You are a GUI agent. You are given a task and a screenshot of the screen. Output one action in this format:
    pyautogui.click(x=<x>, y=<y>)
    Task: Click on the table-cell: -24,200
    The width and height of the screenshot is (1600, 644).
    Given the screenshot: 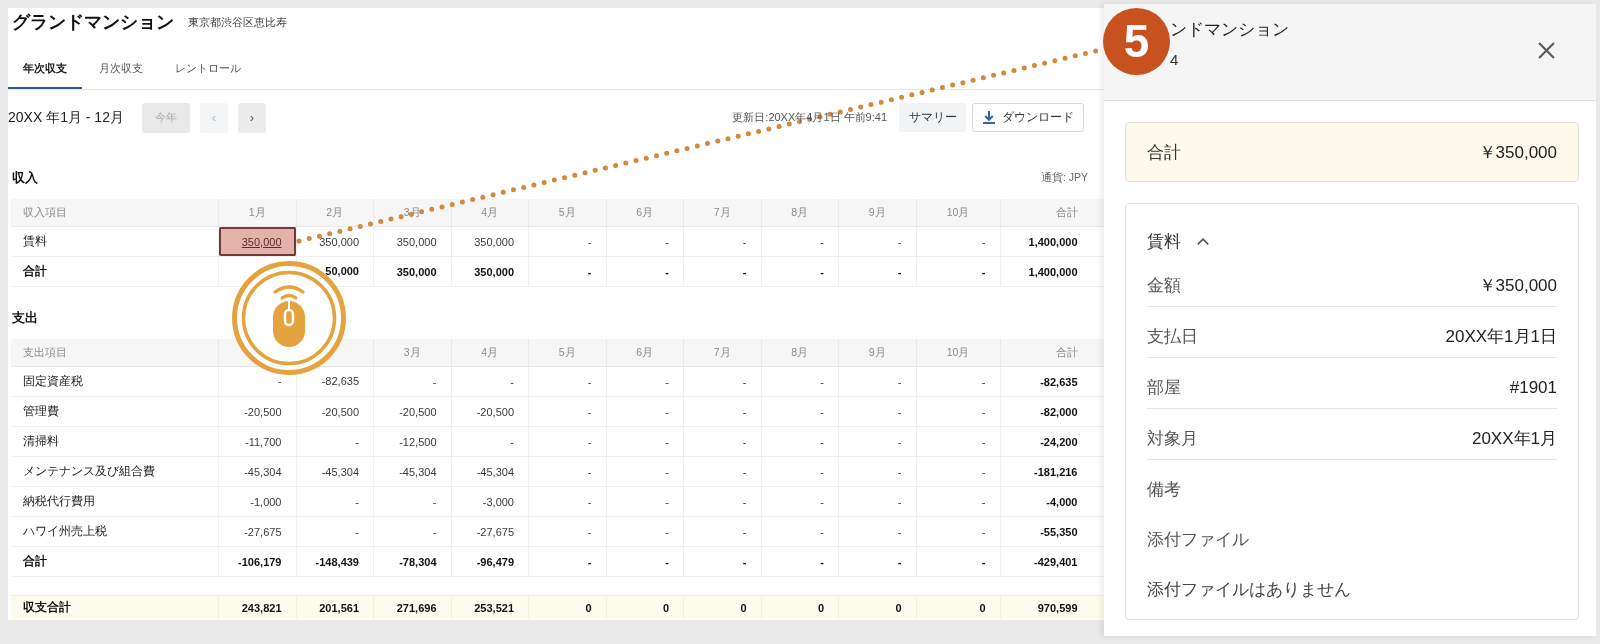 What is the action you would take?
    pyautogui.click(x=1044, y=441)
    